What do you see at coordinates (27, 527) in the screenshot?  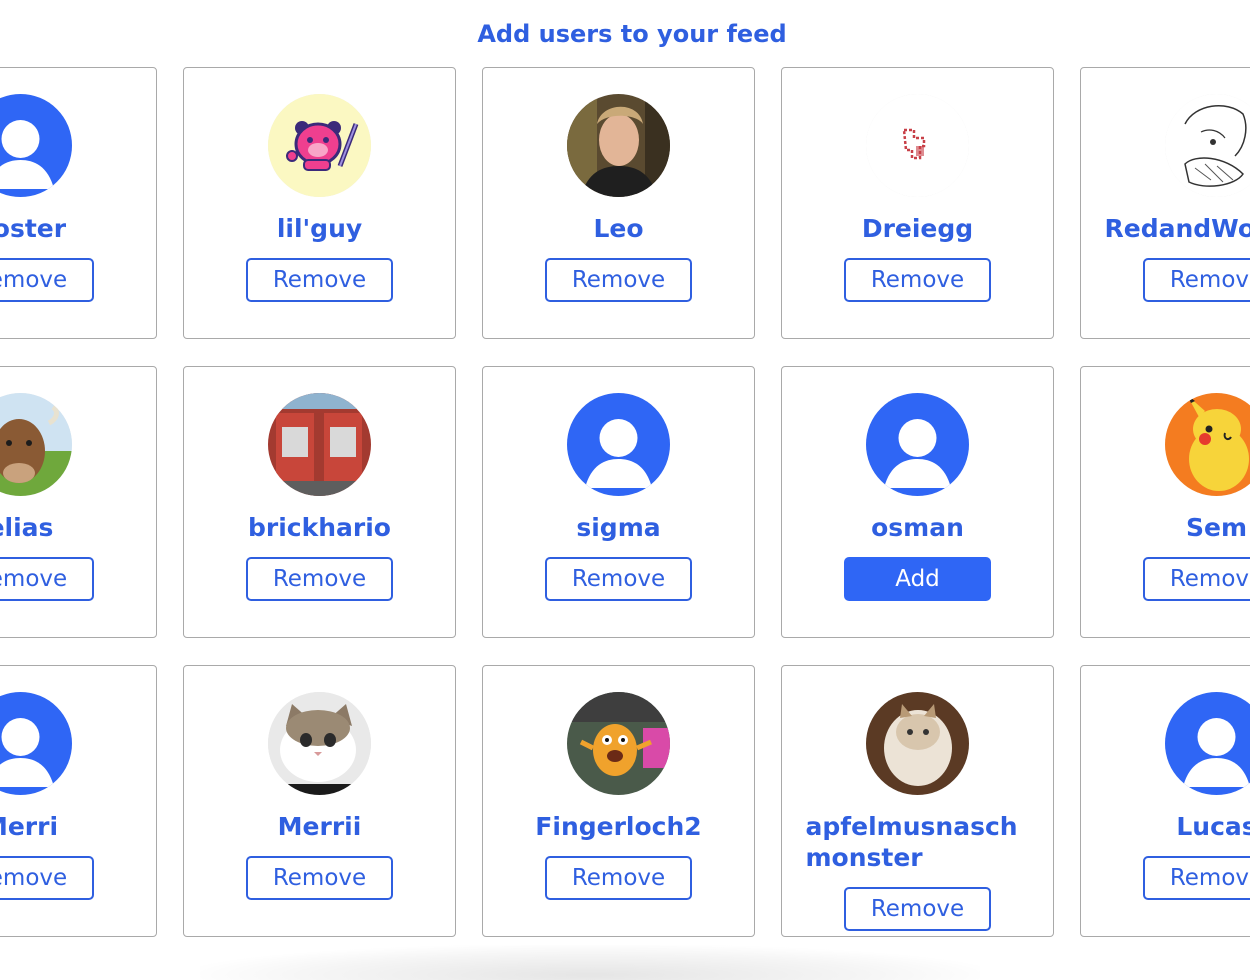 I see `username: elias` at bounding box center [27, 527].